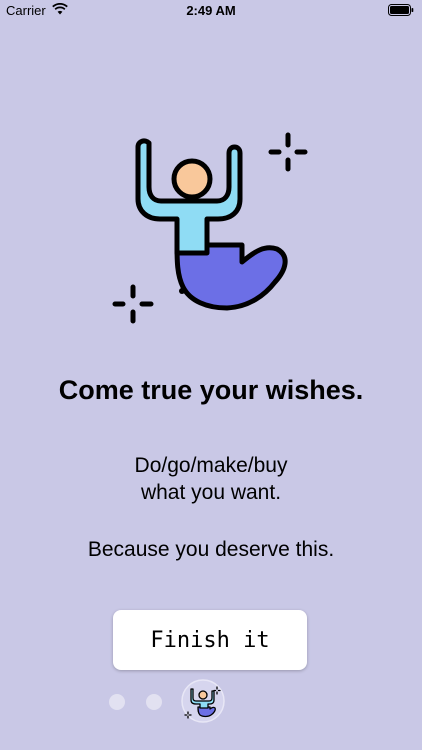 The width and height of the screenshot is (422, 750). I want to click on battery-icon, so click(401, 10).